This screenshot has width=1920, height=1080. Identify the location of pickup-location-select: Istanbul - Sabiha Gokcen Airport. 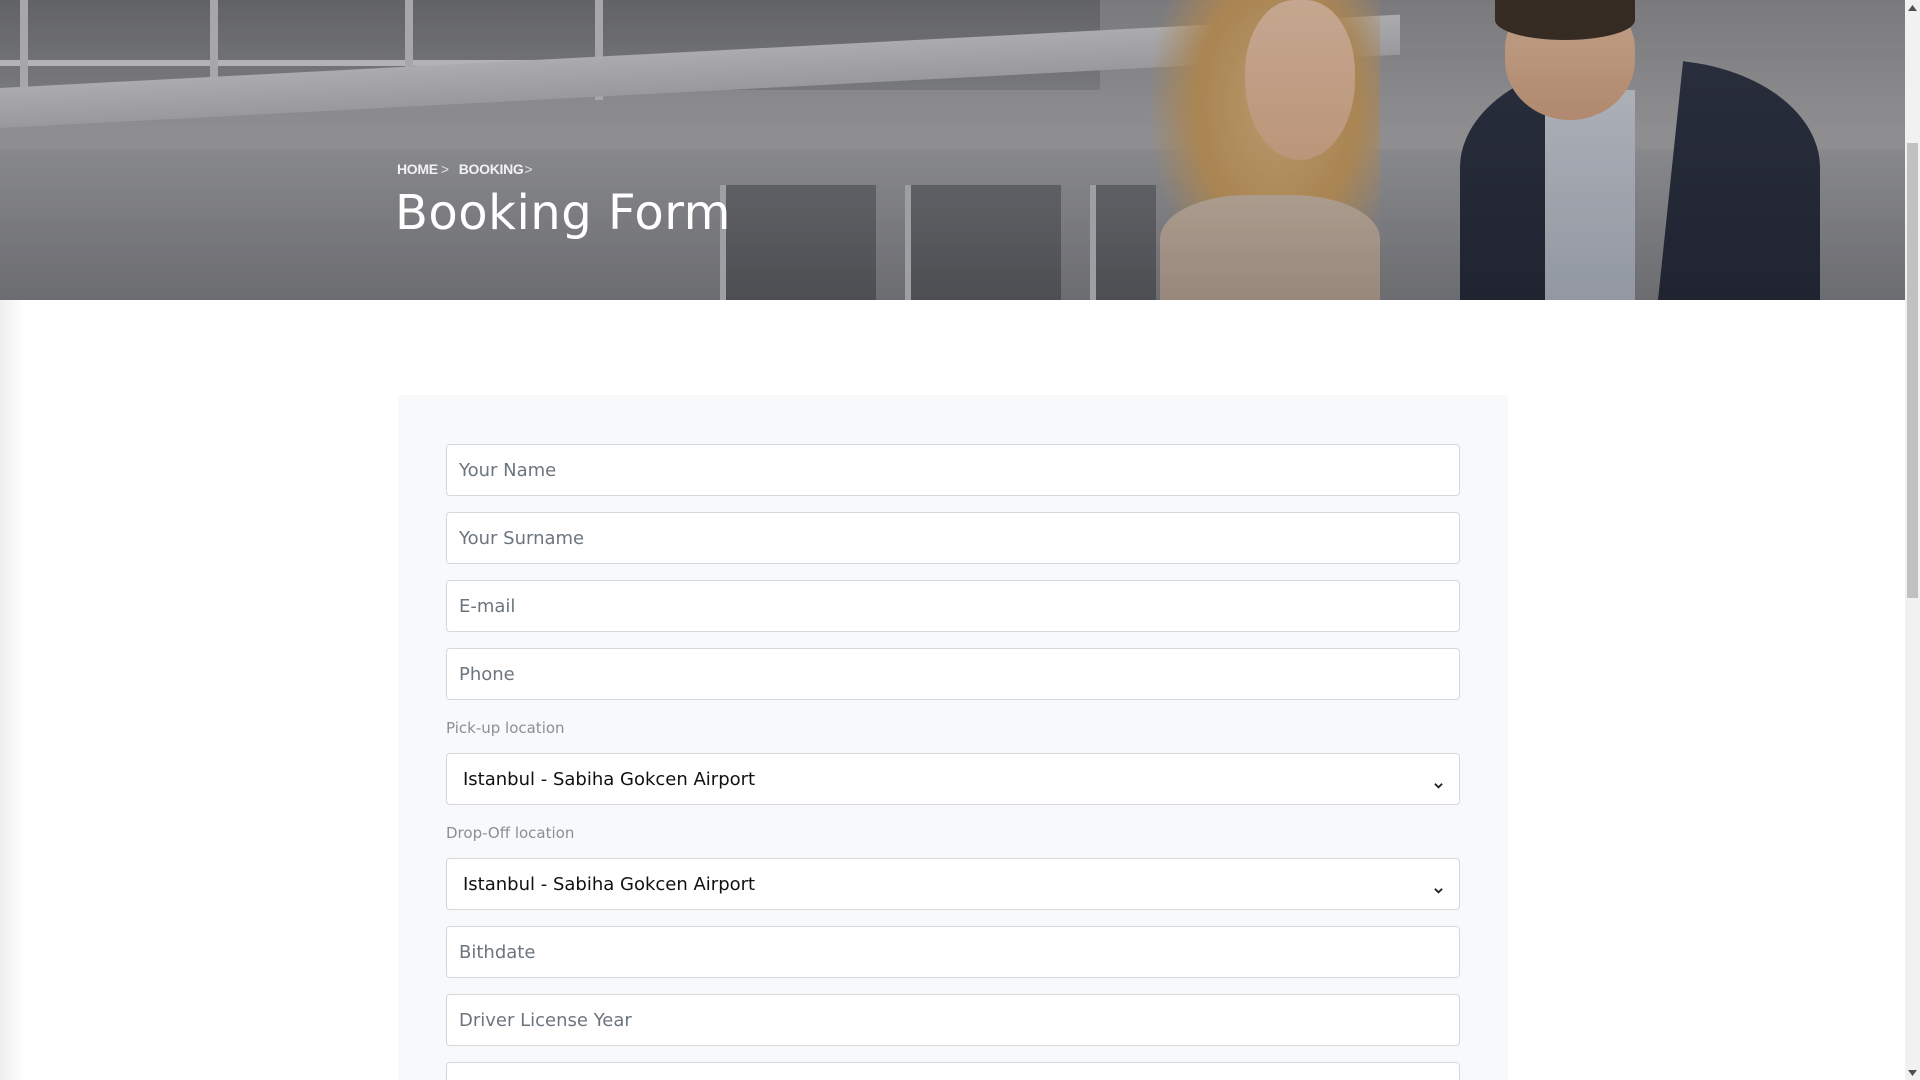
(953, 779).